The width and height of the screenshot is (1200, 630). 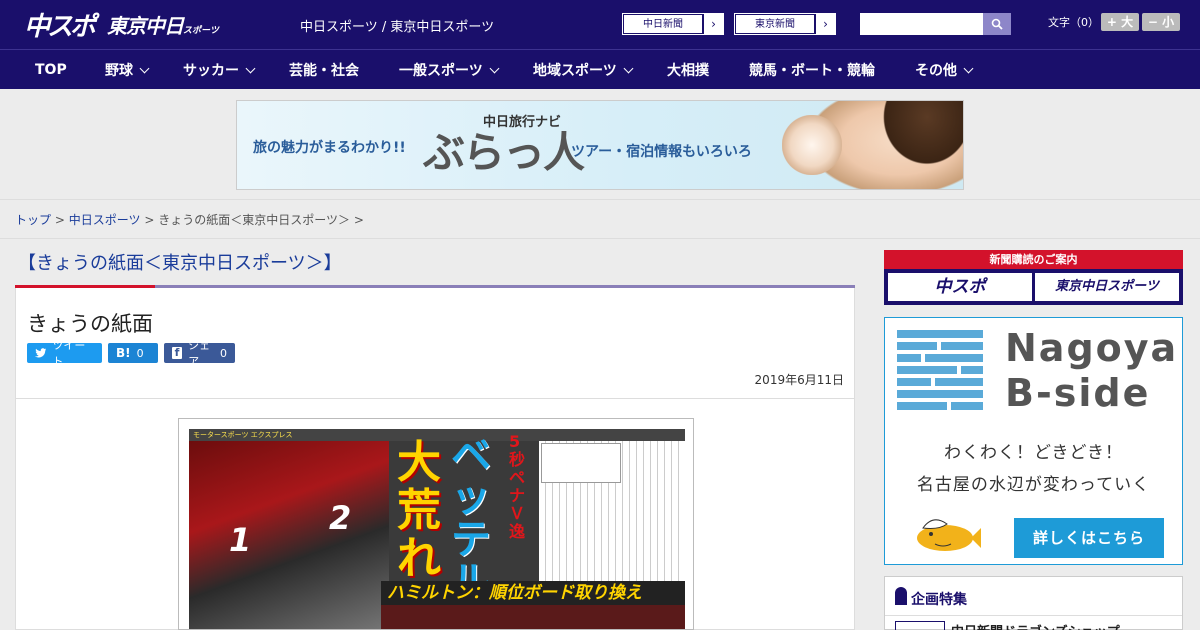 What do you see at coordinates (939, 600) in the screenshot?
I see `feature-title: 企画特集` at bounding box center [939, 600].